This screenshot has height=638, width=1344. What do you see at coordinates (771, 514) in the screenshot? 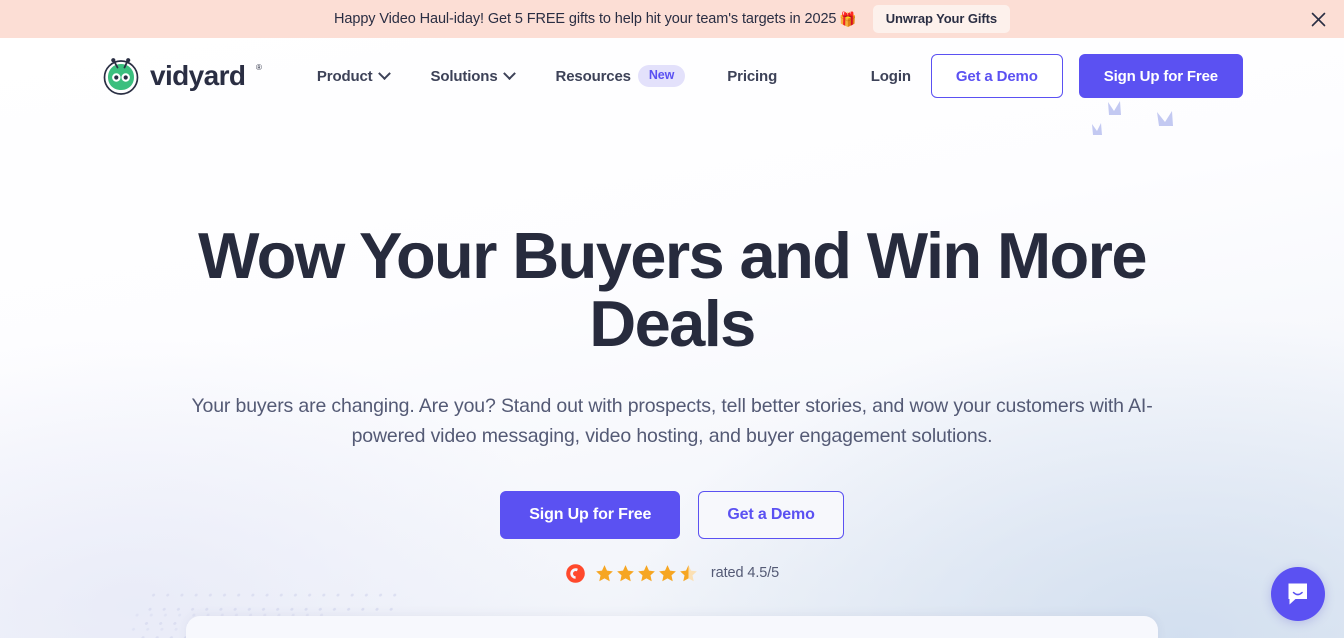
I see `hero-get-a-demo-button: Get a Demo` at bounding box center [771, 514].